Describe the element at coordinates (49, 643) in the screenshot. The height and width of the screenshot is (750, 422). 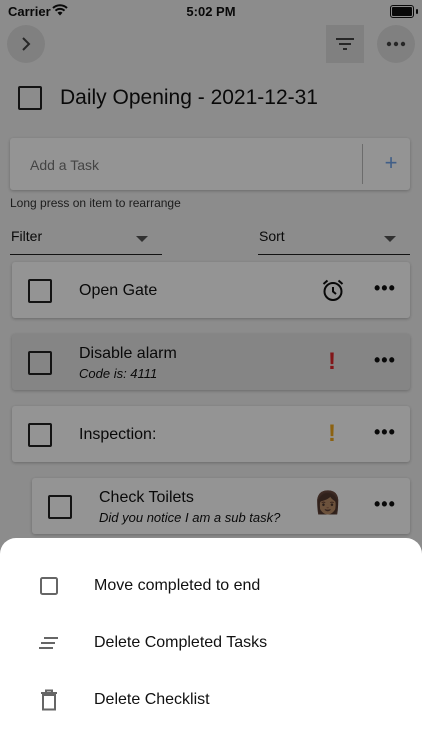
I see `clear-lines-icon` at that location.